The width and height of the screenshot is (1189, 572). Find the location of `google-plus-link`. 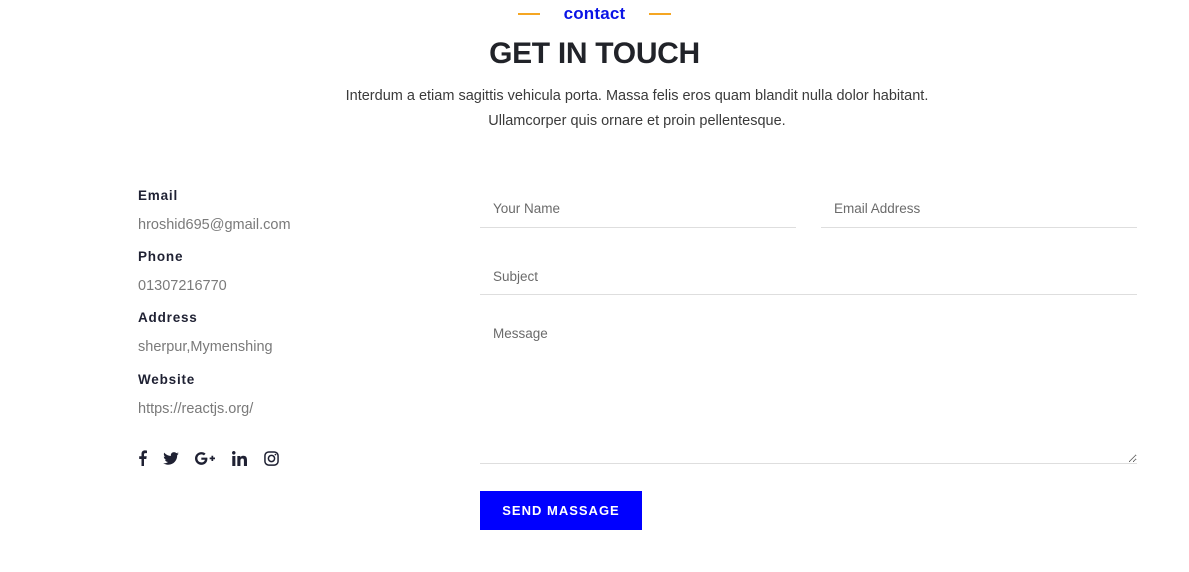

google-plus-link is located at coordinates (205, 458).